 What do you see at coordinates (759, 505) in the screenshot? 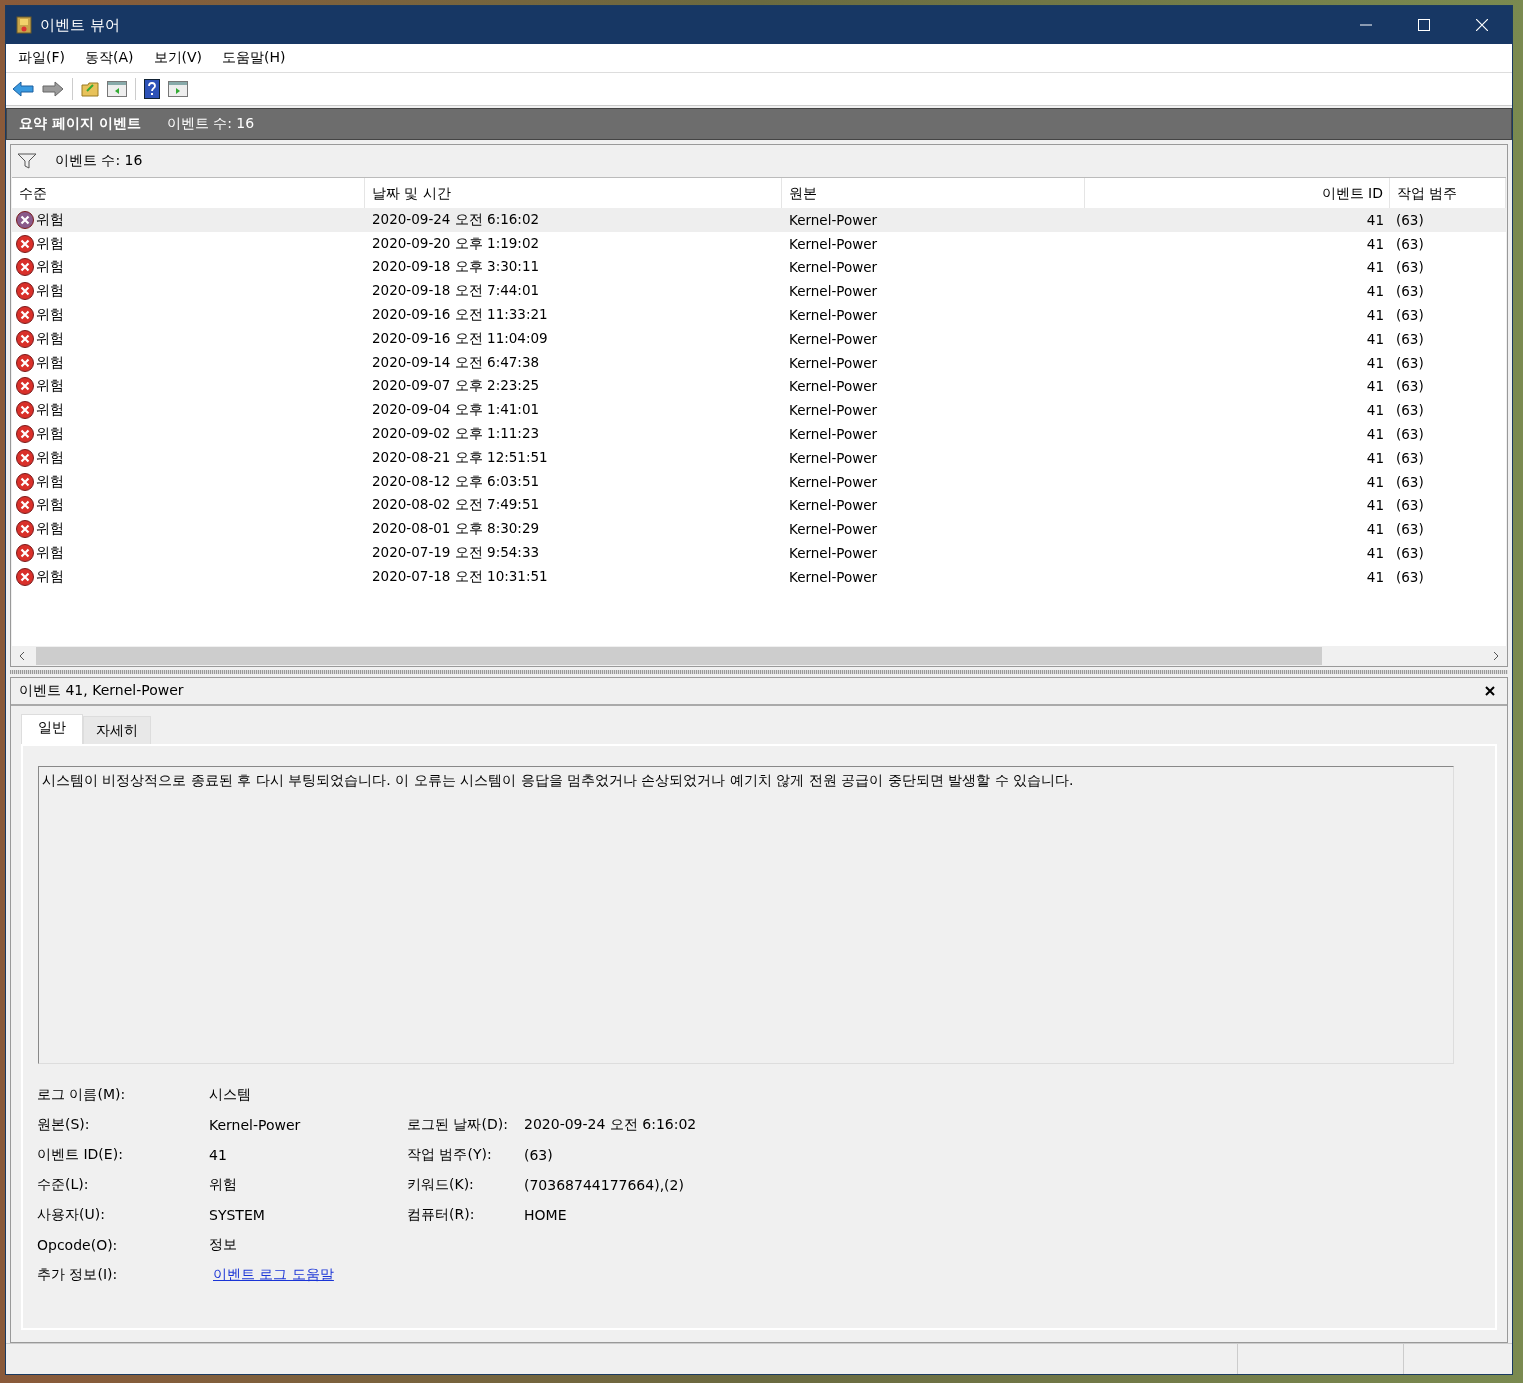
I see `table-row: 위험 2020-08-02 오전 7:49:51 Kernel-Power 41 (63)` at bounding box center [759, 505].